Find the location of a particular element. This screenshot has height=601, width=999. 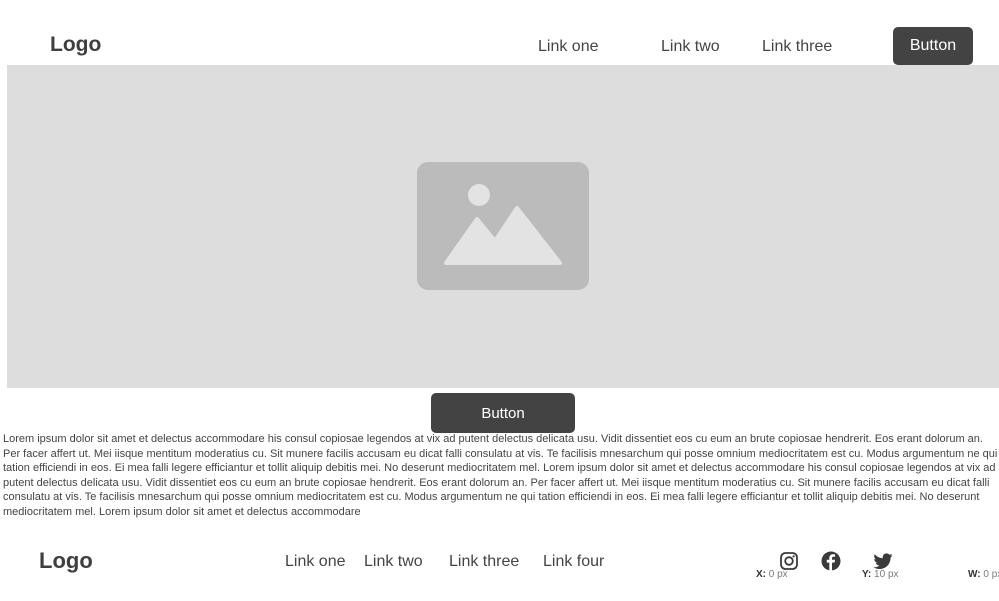

footer-logo: Logo is located at coordinates (66, 561).